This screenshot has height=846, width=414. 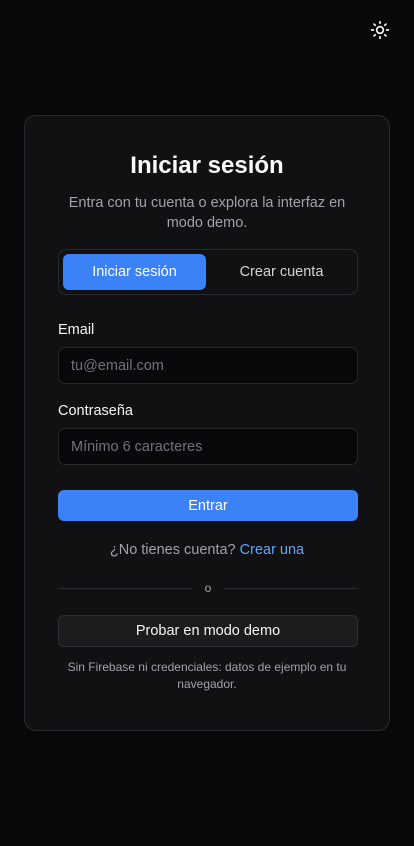 I want to click on tab-login: Iniciar sesión, so click(x=134, y=272).